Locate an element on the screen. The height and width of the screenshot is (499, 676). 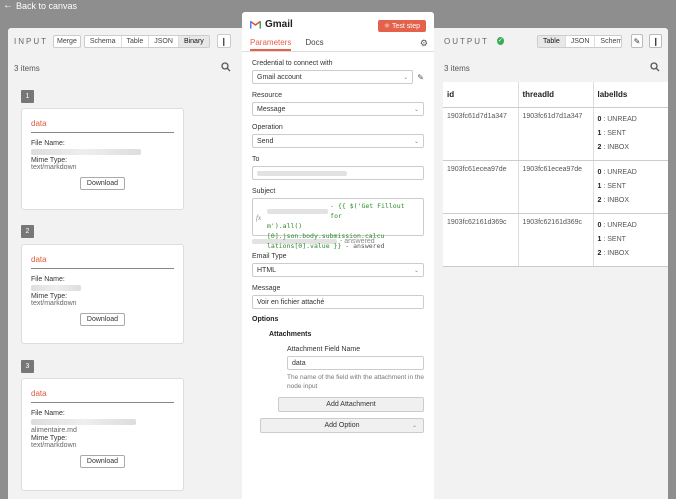
subject-suffix: - answered is located at coordinates (363, 246).